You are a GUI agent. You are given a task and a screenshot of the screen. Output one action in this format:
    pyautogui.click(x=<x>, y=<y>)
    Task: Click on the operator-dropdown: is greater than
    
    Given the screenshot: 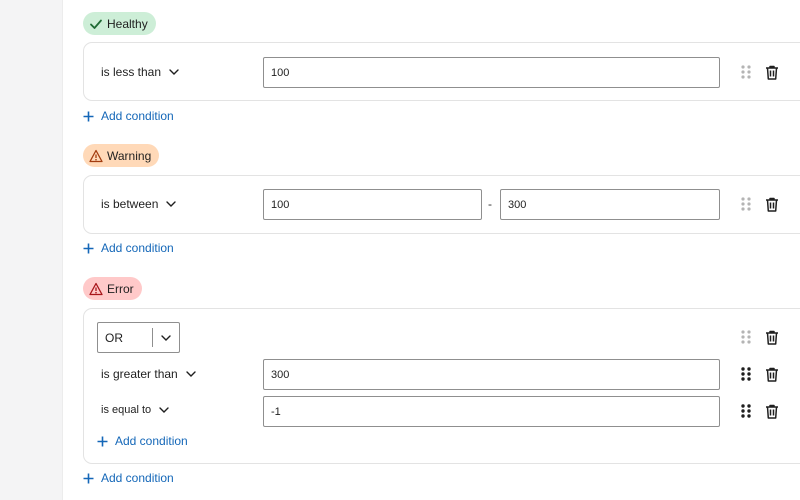 What is the action you would take?
    pyautogui.click(x=149, y=374)
    